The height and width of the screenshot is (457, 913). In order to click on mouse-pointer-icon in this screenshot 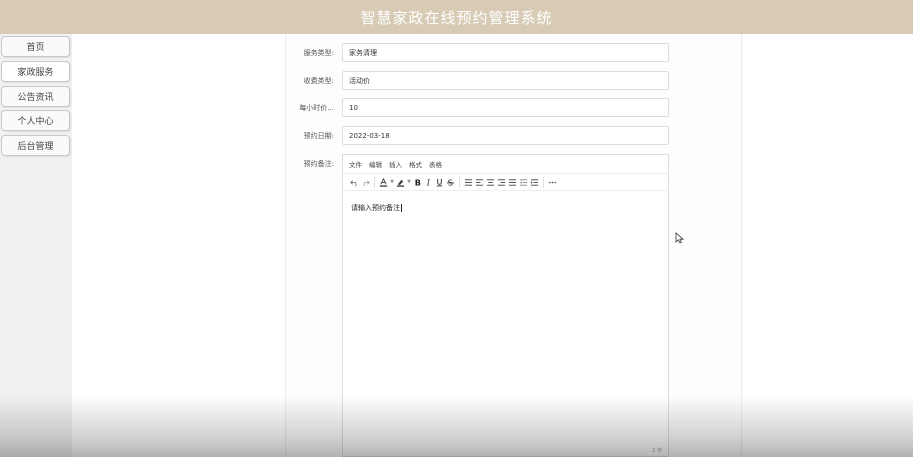, I will do `click(679, 238)`.